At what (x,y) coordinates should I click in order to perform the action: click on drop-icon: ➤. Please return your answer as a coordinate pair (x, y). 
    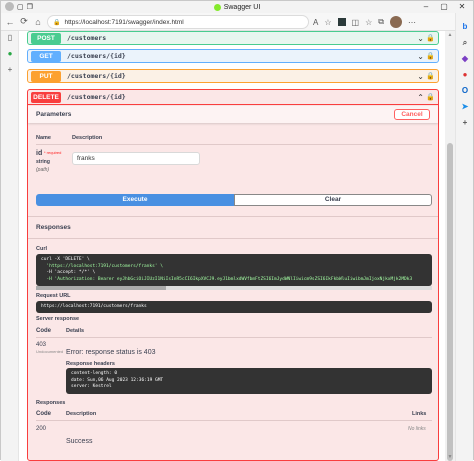
    Looking at the image, I should click on (465, 107).